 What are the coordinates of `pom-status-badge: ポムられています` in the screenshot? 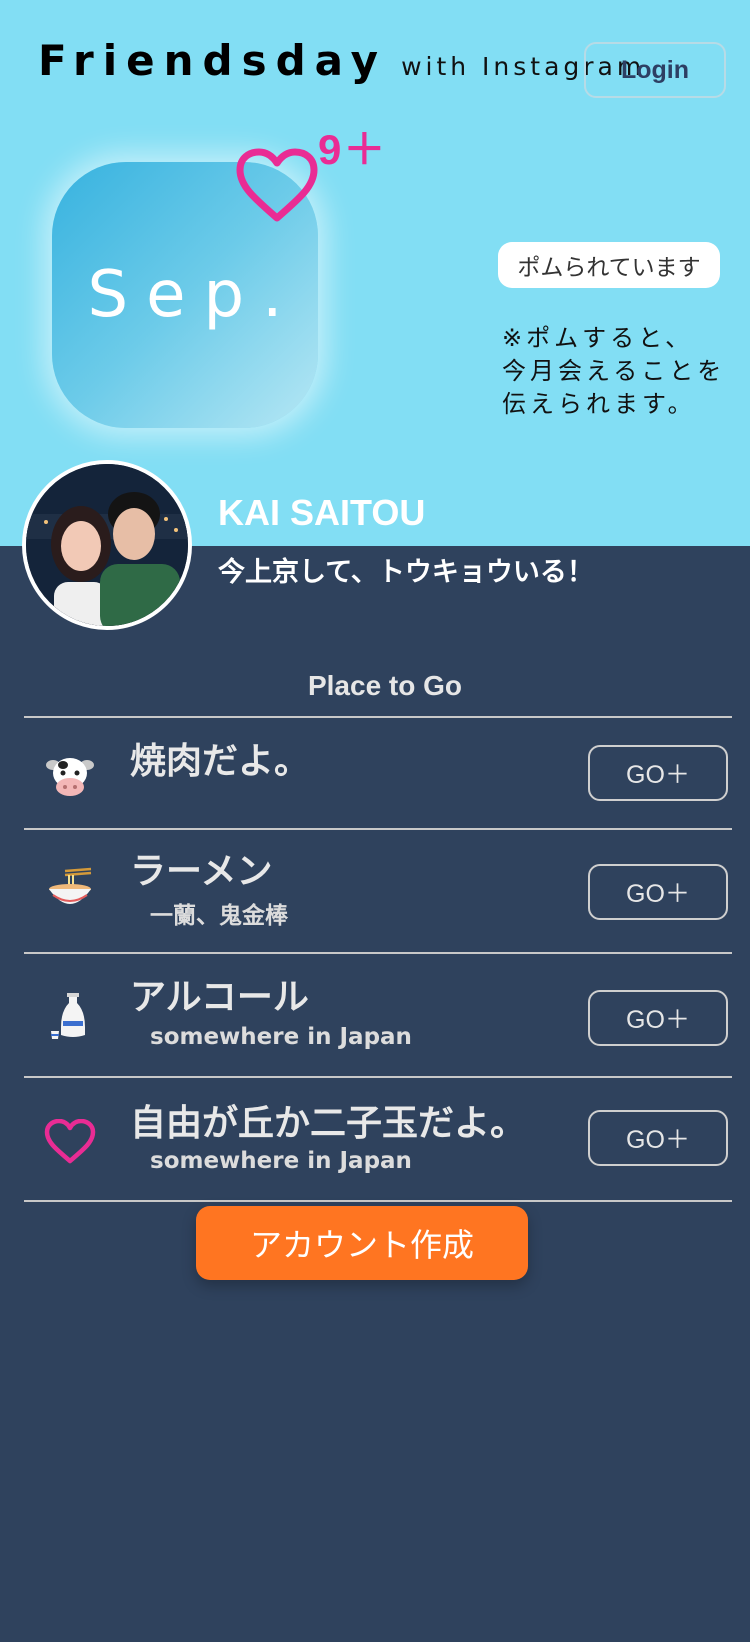 It's located at (609, 265).